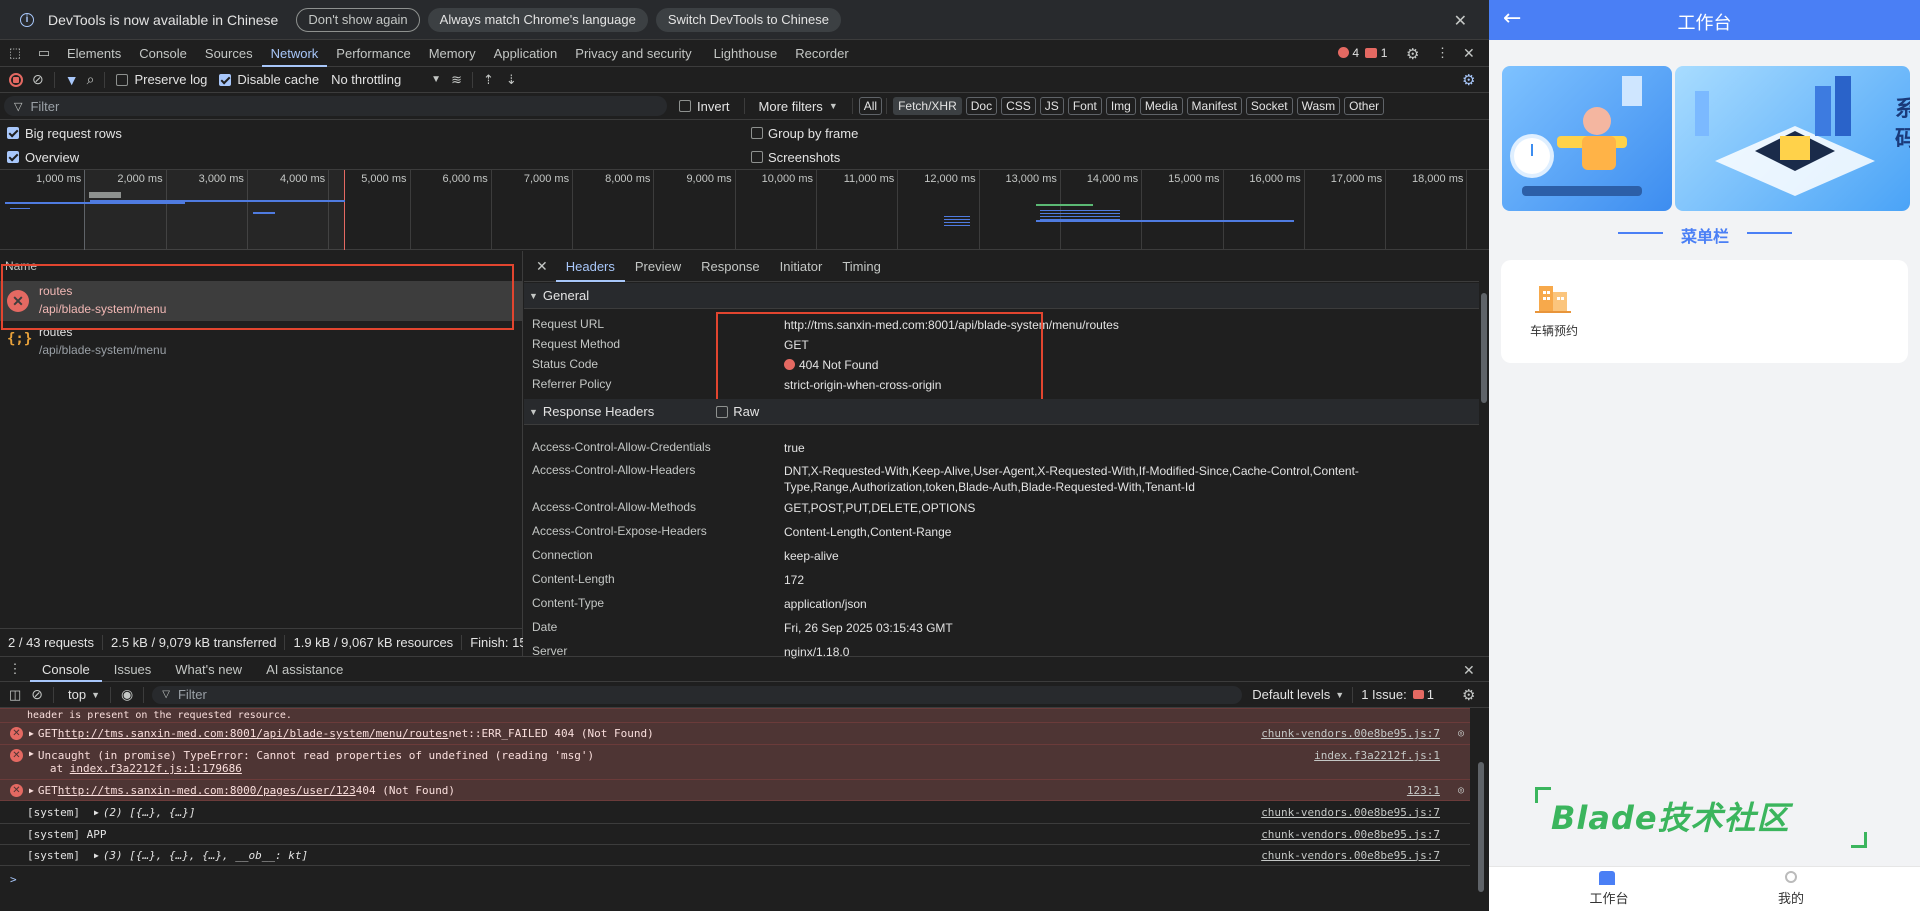 Image resolution: width=1920 pixels, height=911 pixels. What do you see at coordinates (722, 411) in the screenshot?
I see `raw-checkbox` at bounding box center [722, 411].